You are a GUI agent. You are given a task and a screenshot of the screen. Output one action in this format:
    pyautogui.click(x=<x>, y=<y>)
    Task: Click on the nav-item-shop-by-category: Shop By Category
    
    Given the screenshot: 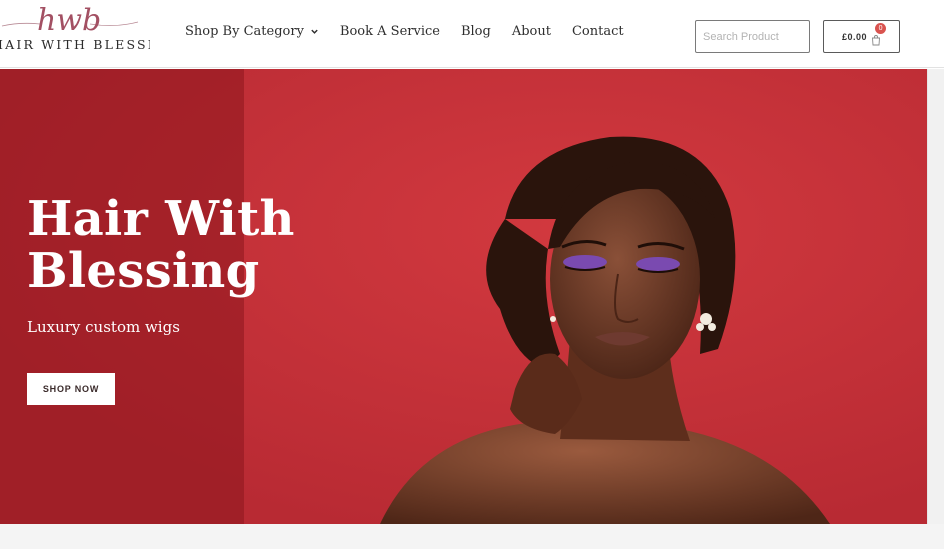 What is the action you would take?
    pyautogui.click(x=252, y=31)
    